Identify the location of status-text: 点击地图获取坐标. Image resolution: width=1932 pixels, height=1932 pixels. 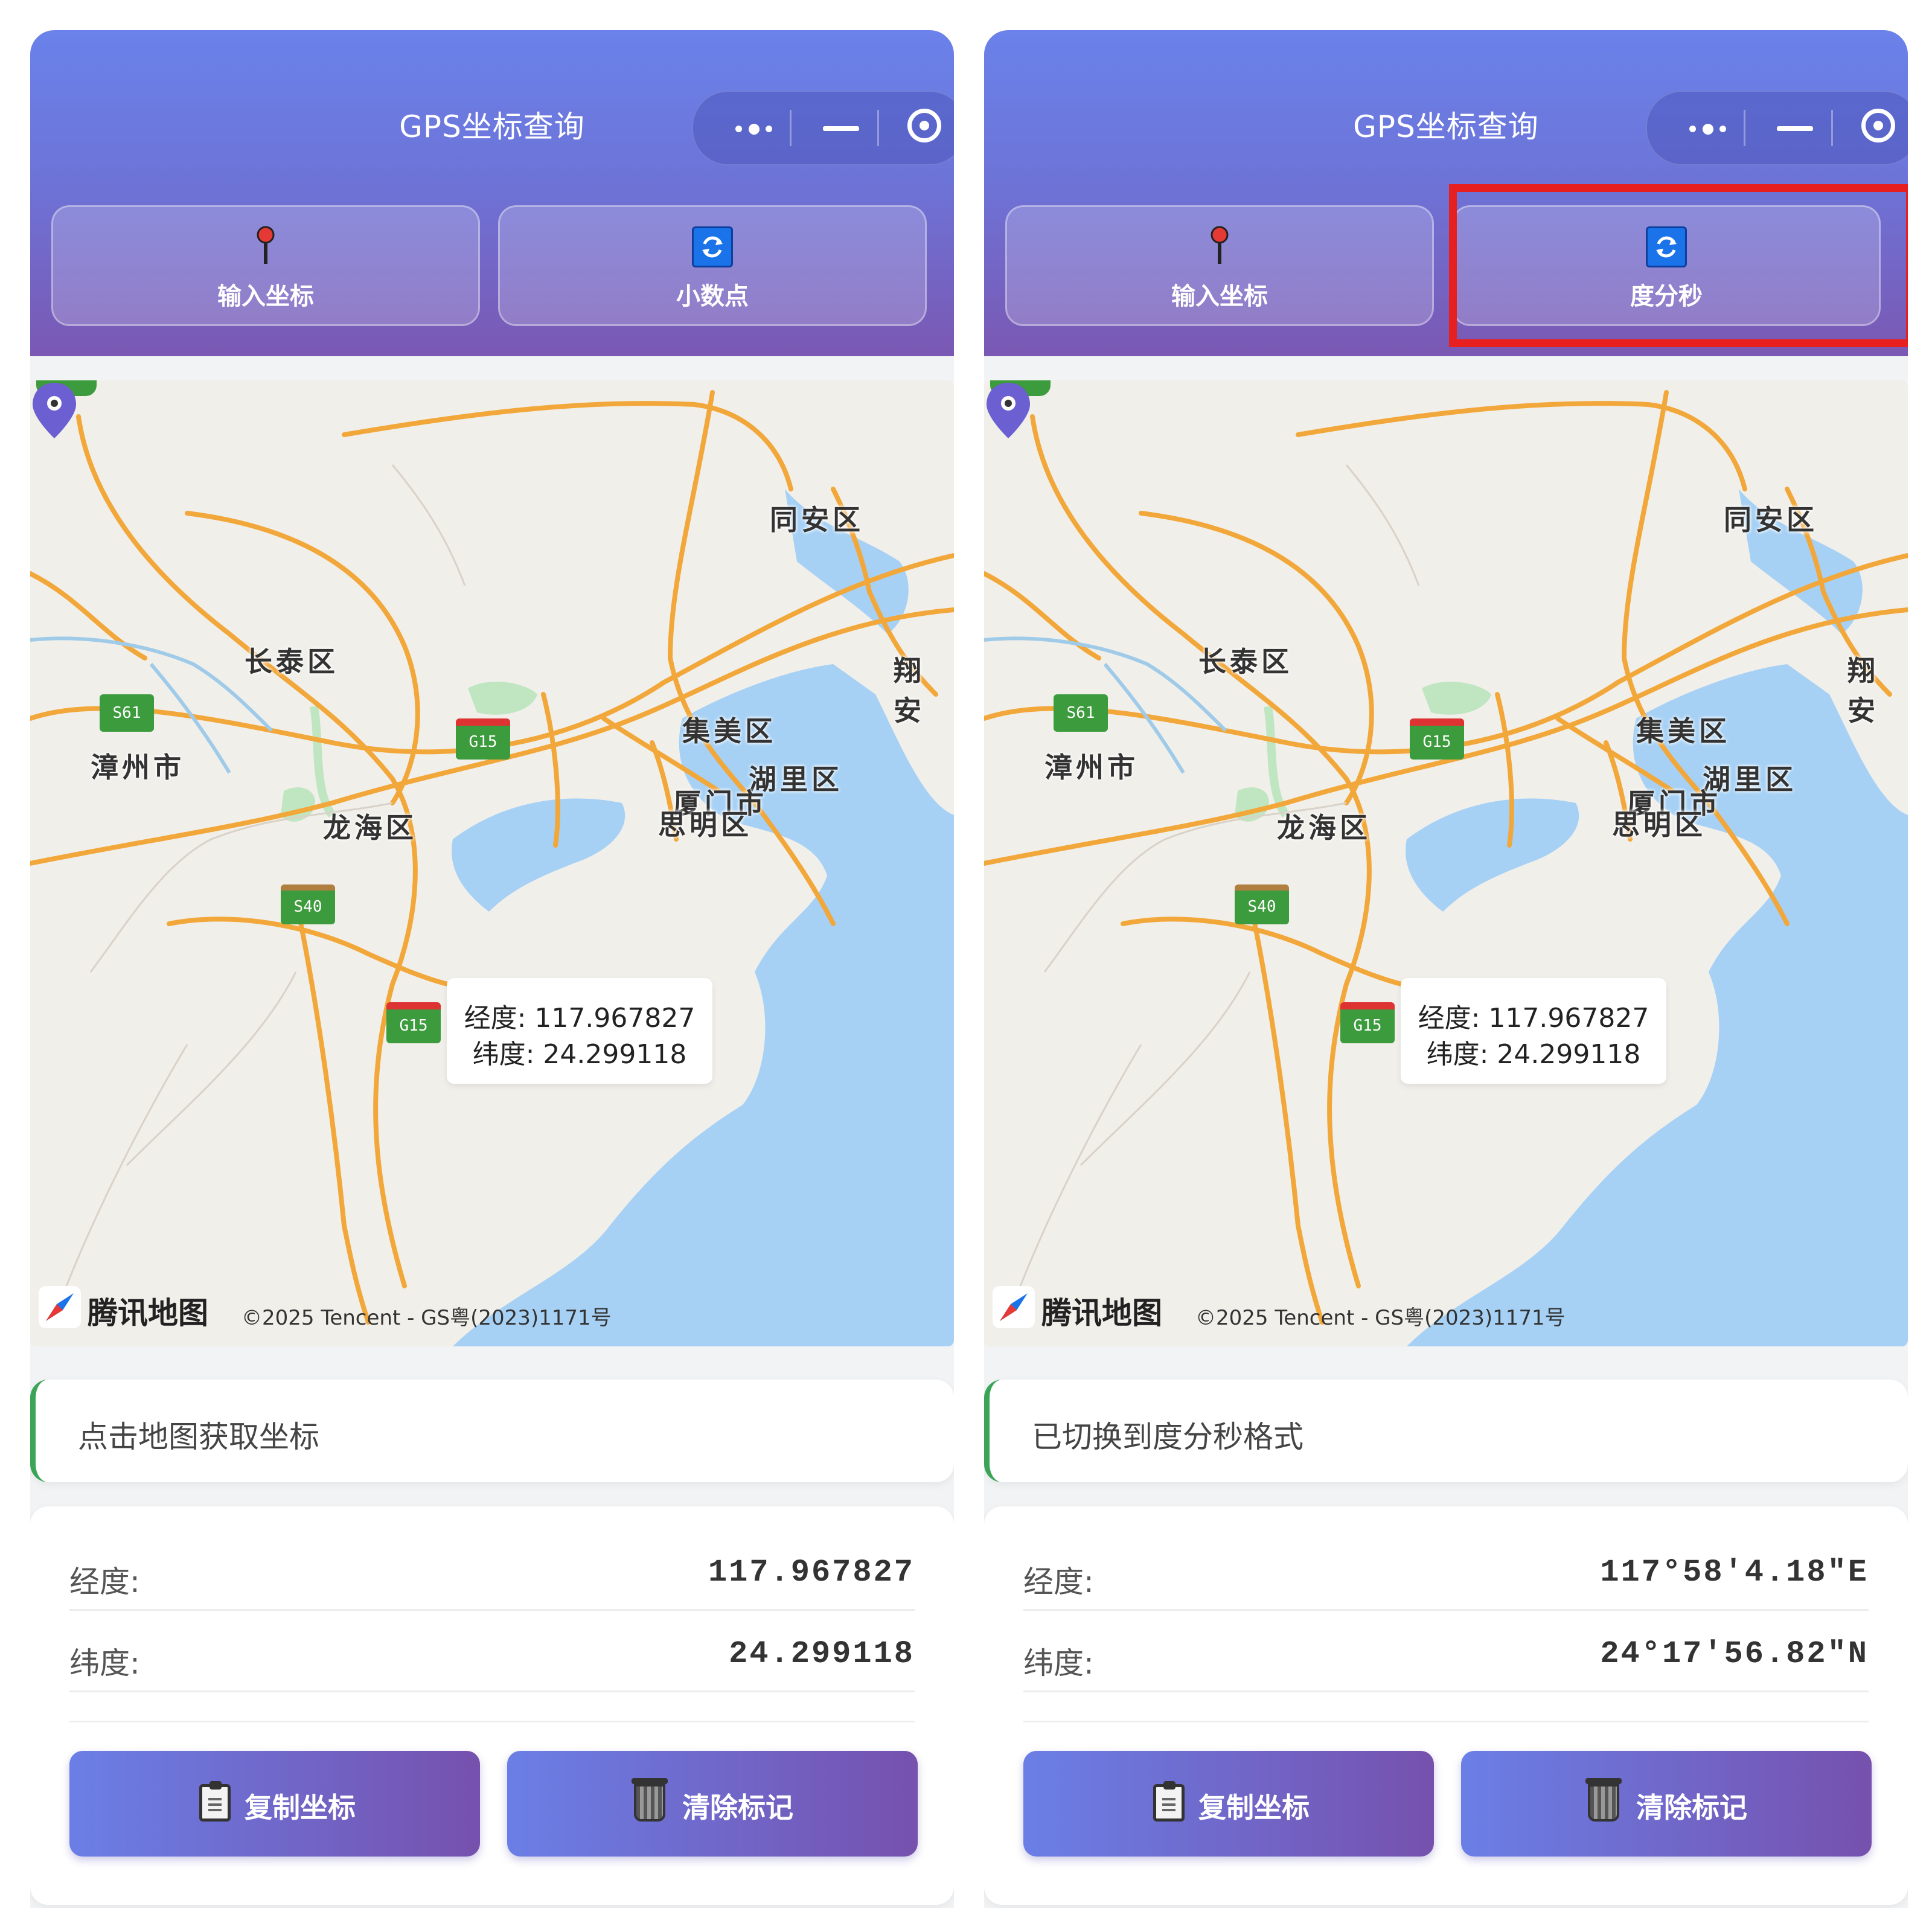
(199, 1436).